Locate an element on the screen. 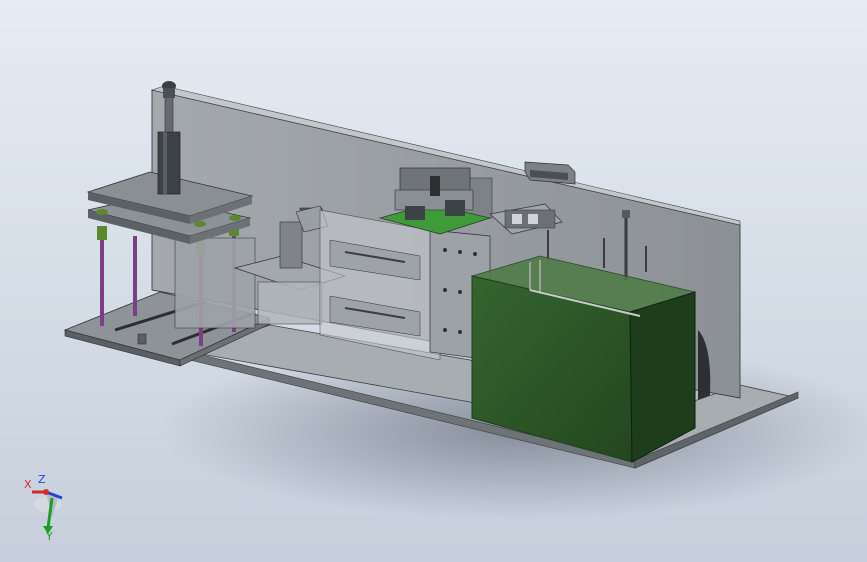 The width and height of the screenshot is (867, 562). z-axis-label: Z is located at coordinates (42, 479).